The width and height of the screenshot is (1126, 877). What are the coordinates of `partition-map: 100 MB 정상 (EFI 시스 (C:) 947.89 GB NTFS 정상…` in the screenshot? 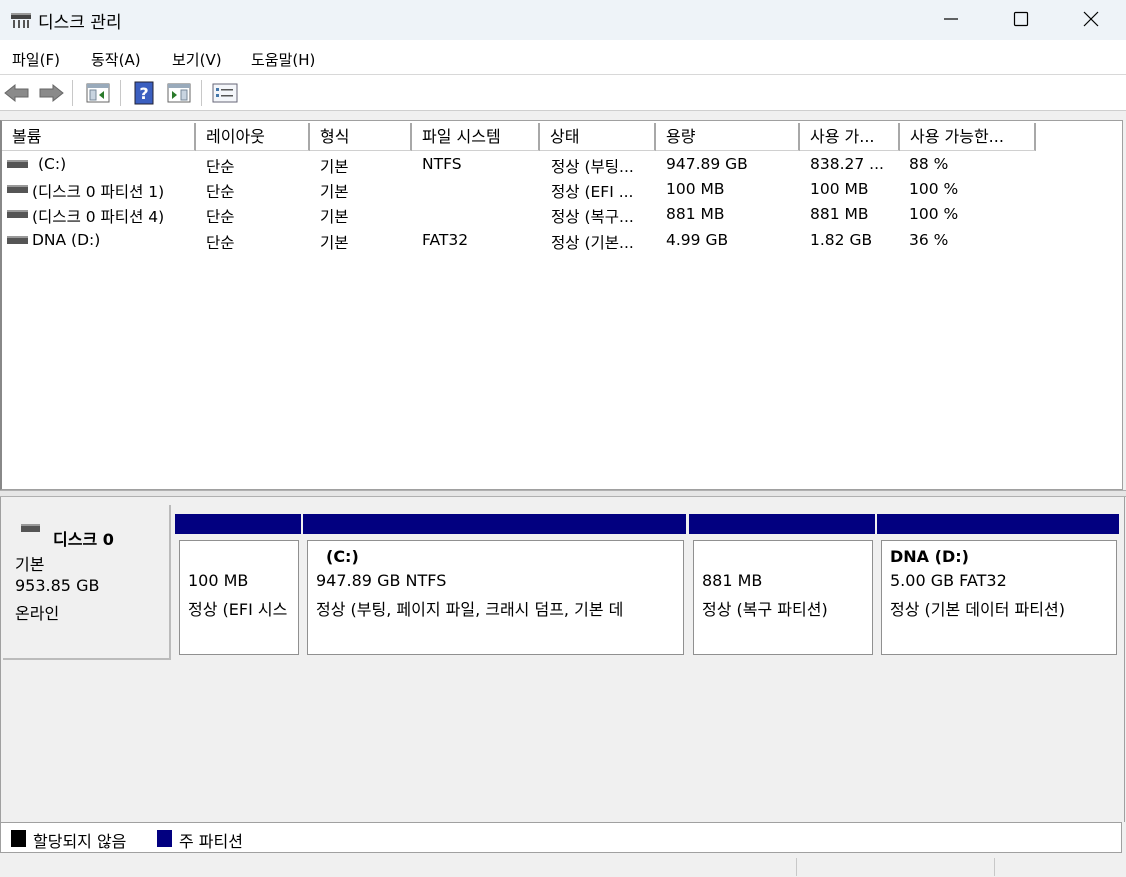 It's located at (647, 584).